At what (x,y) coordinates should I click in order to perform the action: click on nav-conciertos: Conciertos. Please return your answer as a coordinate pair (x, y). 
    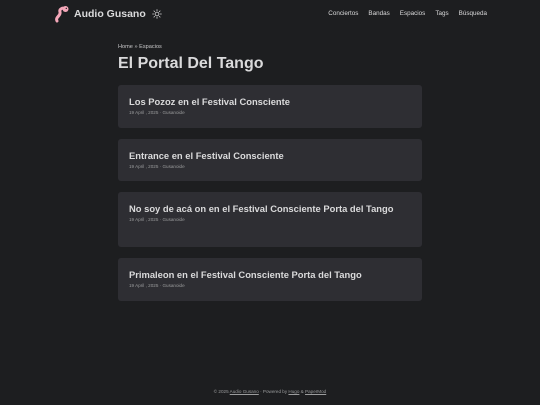
    Looking at the image, I should click on (343, 13).